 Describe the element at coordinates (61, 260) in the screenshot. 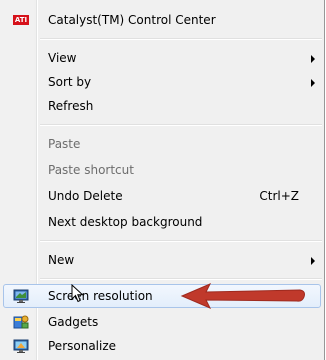

I see `menu-item-label: New` at that location.